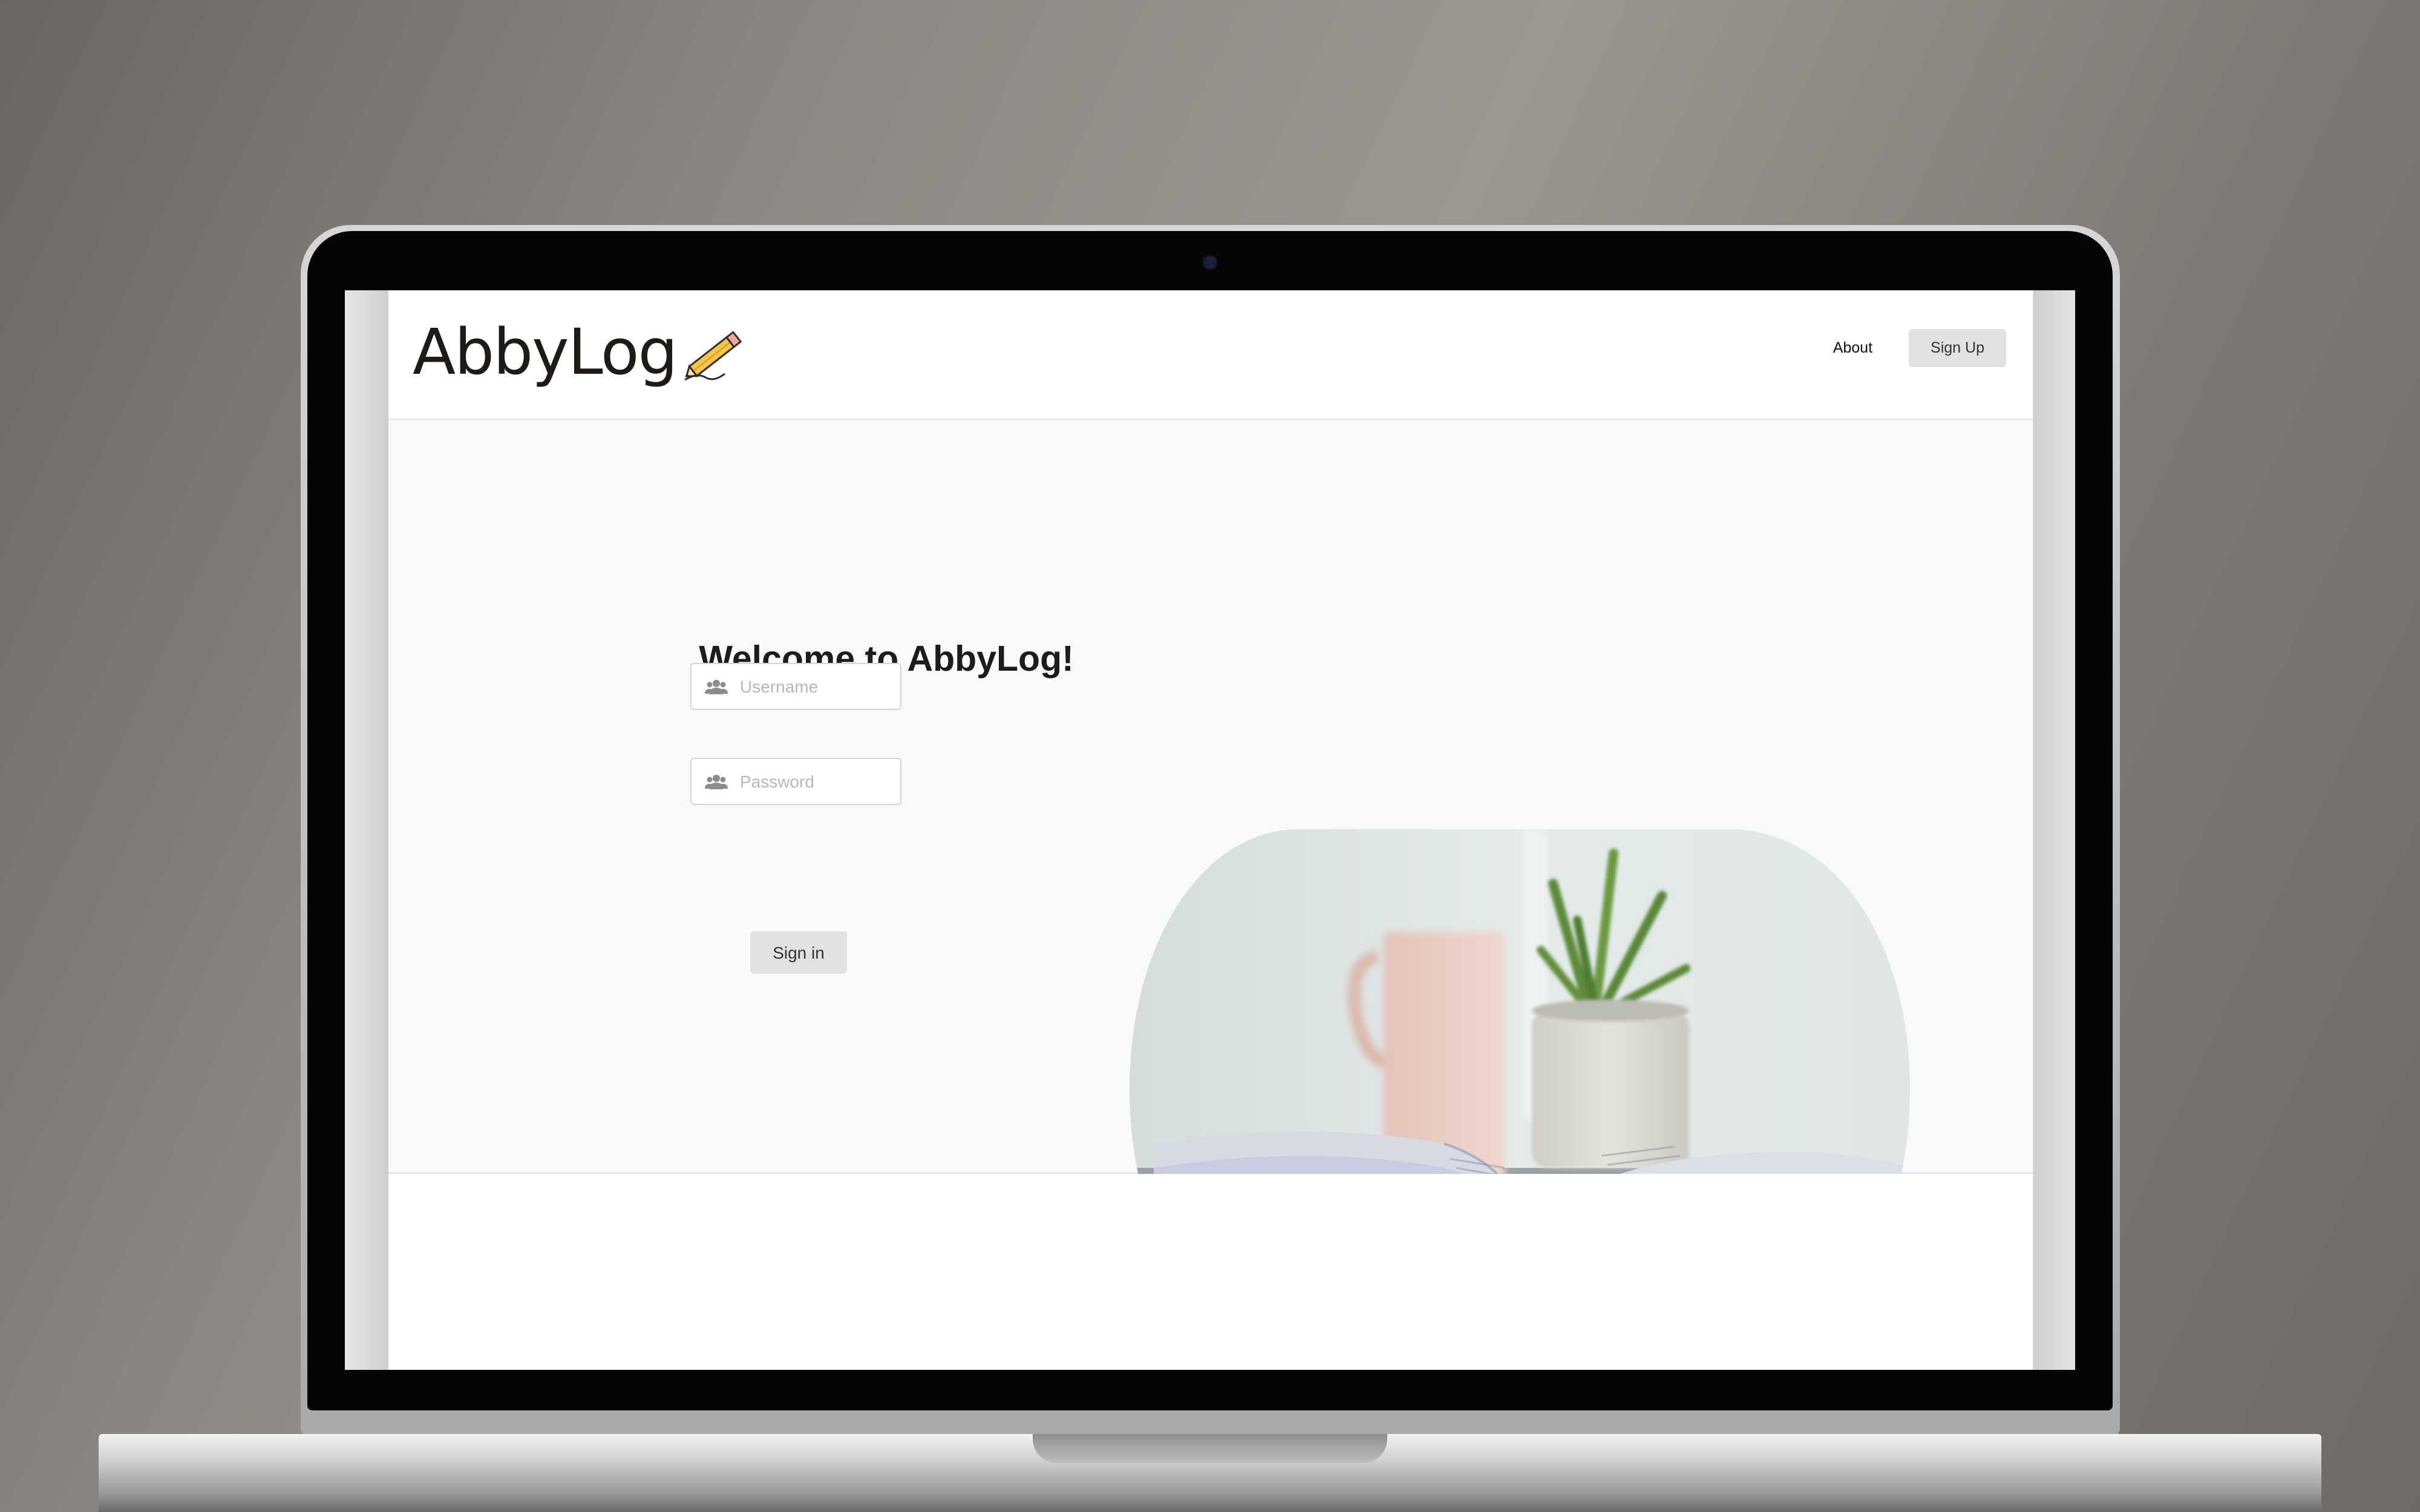  What do you see at coordinates (1210, 355) in the screenshot?
I see `top-navbar: AbbyLog About Sign Up` at bounding box center [1210, 355].